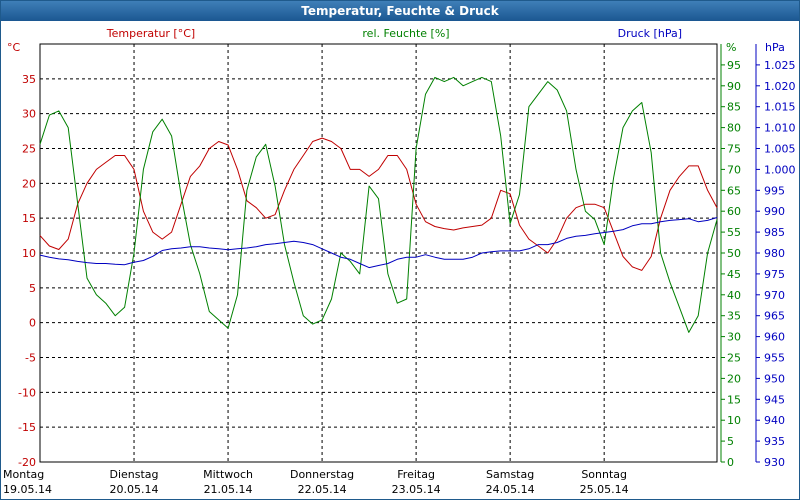  What do you see at coordinates (774, 253) in the screenshot?
I see `pressure-tick-label: 980` at bounding box center [774, 253].